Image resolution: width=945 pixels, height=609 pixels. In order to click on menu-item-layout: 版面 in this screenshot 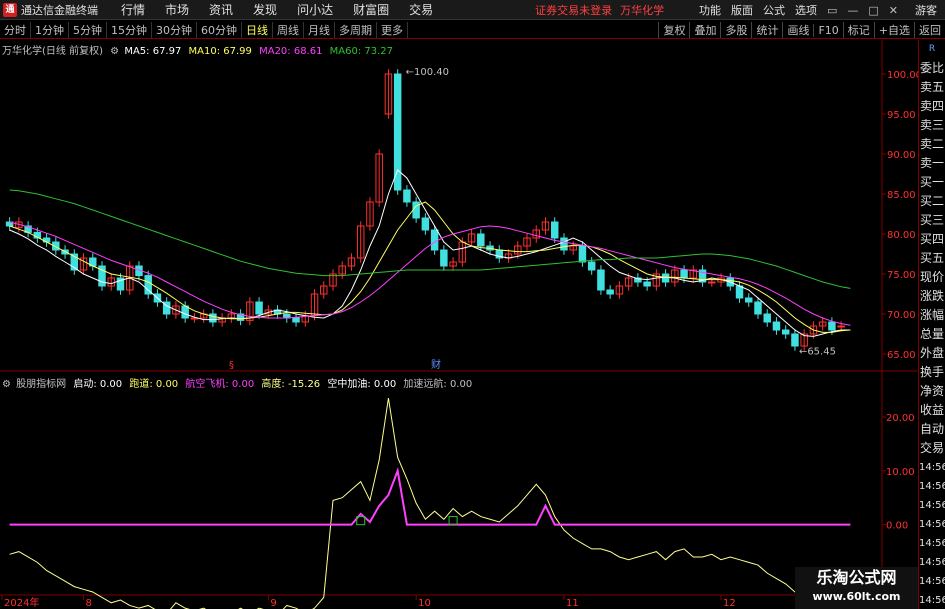, I will do `click(742, 10)`.